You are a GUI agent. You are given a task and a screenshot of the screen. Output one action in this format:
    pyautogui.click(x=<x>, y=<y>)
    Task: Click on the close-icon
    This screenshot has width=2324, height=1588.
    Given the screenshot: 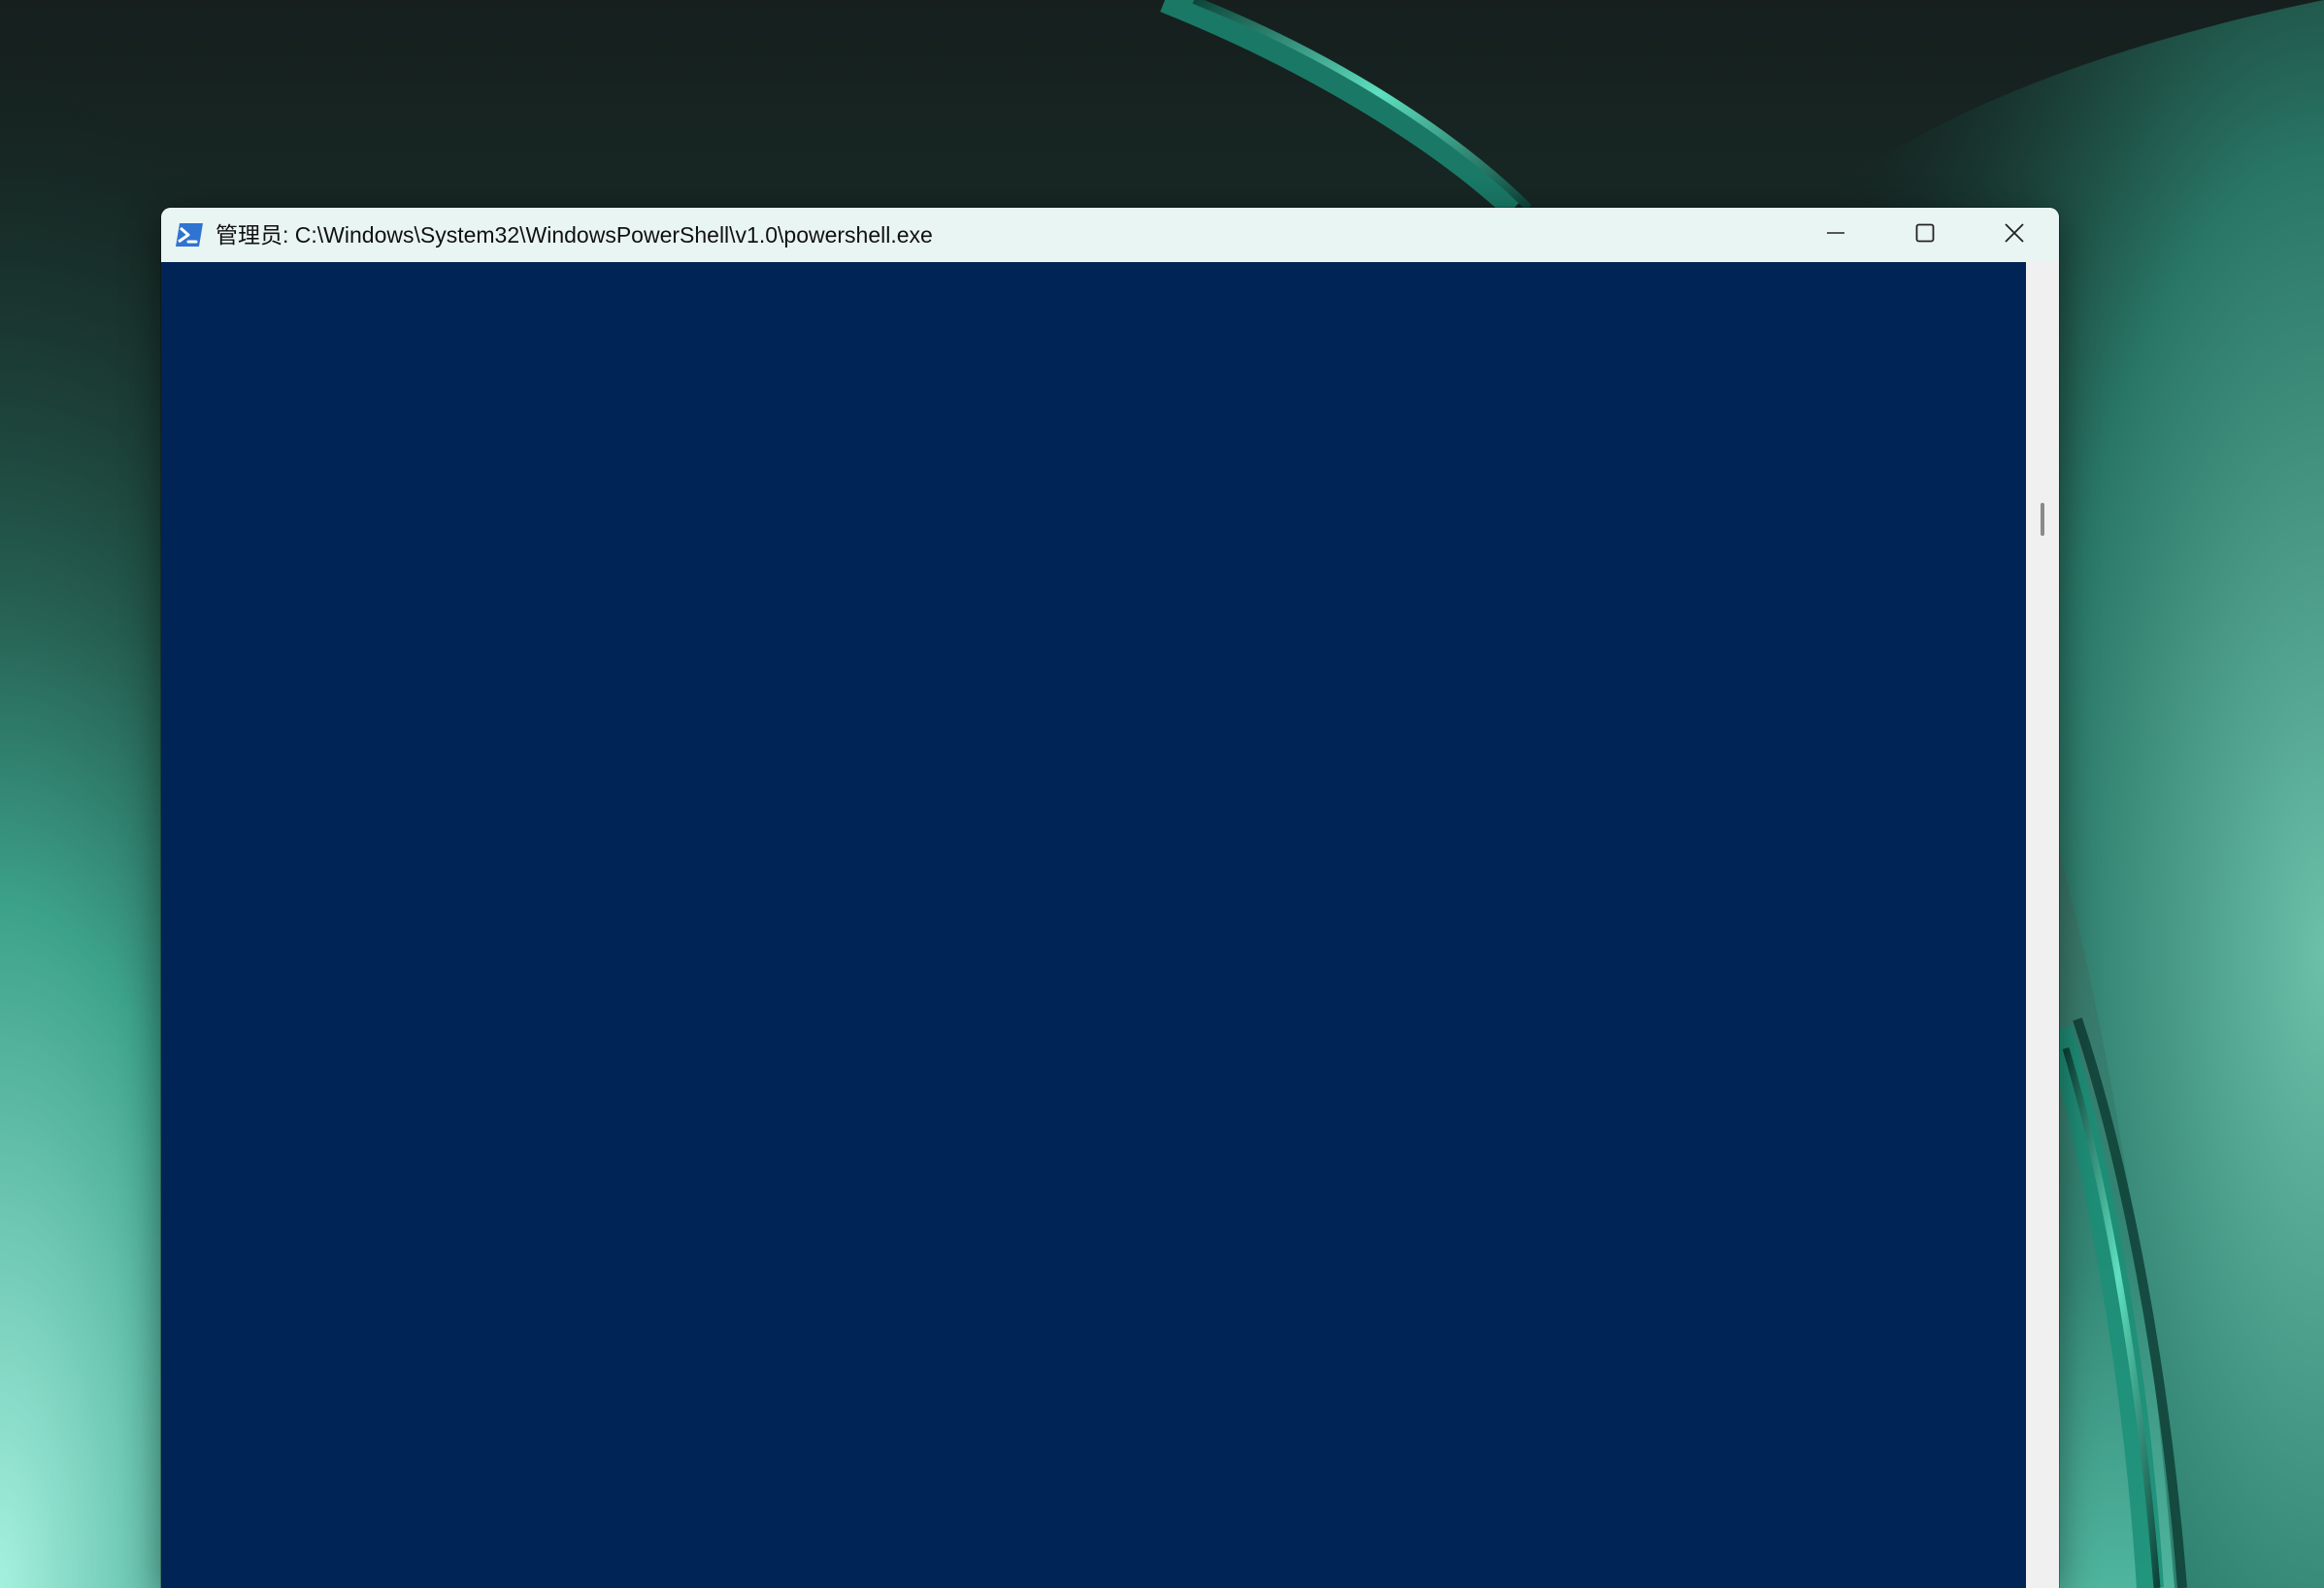 What is the action you would take?
    pyautogui.click(x=2014, y=235)
    